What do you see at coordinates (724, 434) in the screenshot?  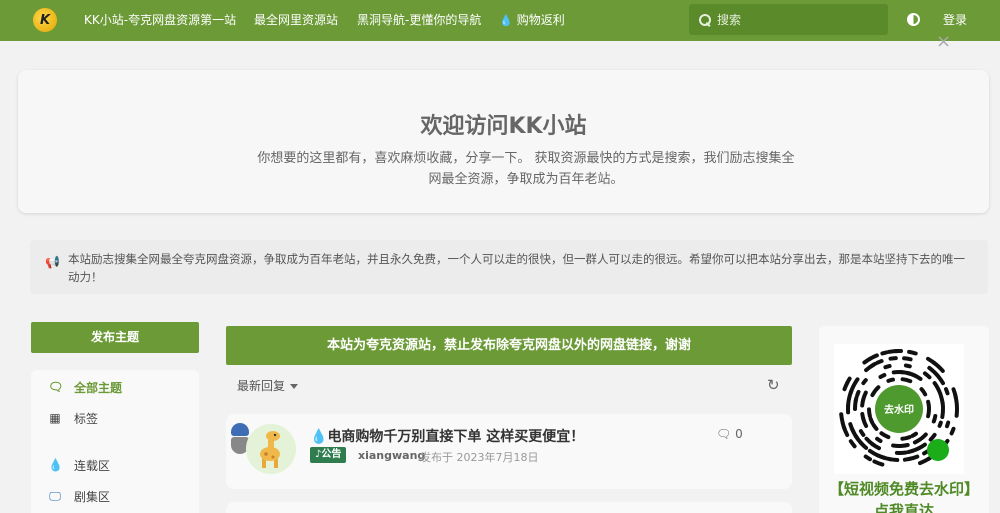 I see `comment-icon: 🗨` at bounding box center [724, 434].